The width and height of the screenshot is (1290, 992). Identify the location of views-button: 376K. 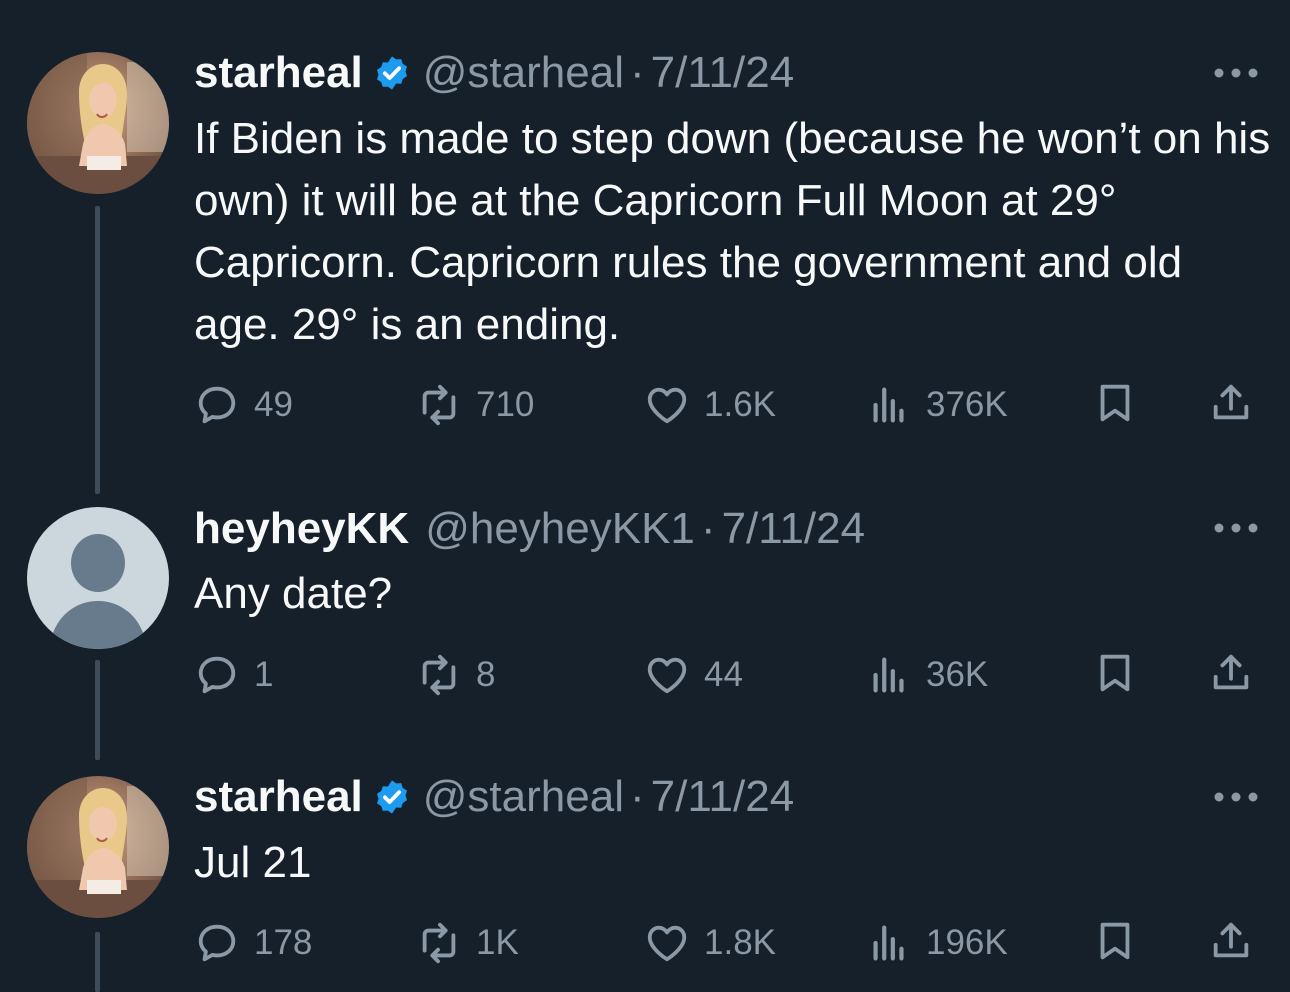
(937, 405).